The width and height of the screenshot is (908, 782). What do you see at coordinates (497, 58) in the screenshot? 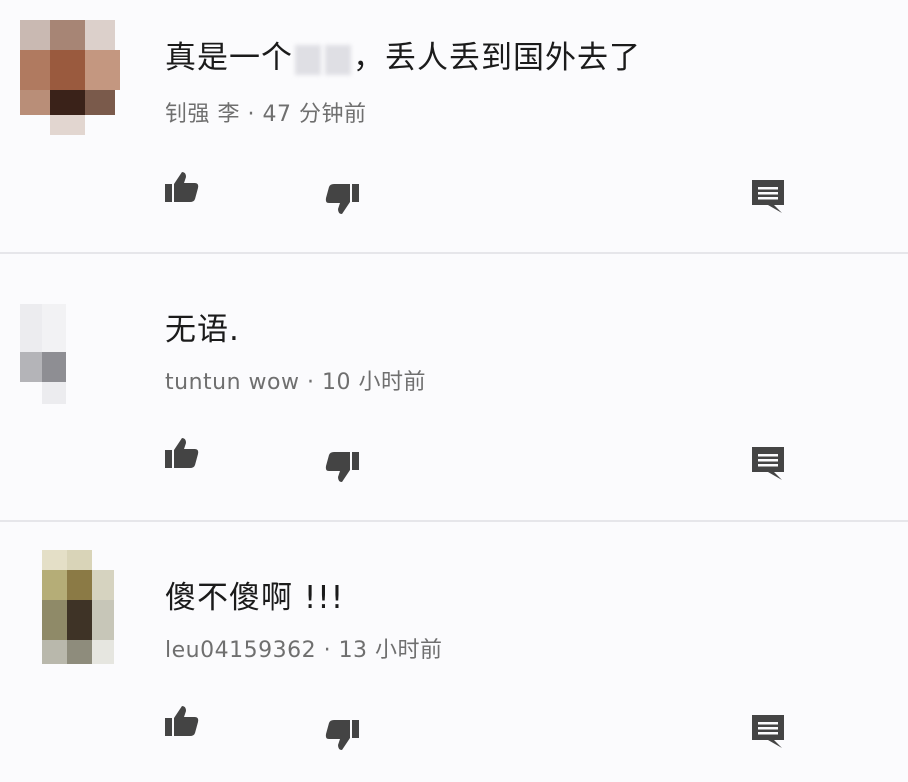
I see `comment-text-part: ，丢人丢到国外去了` at bounding box center [497, 58].